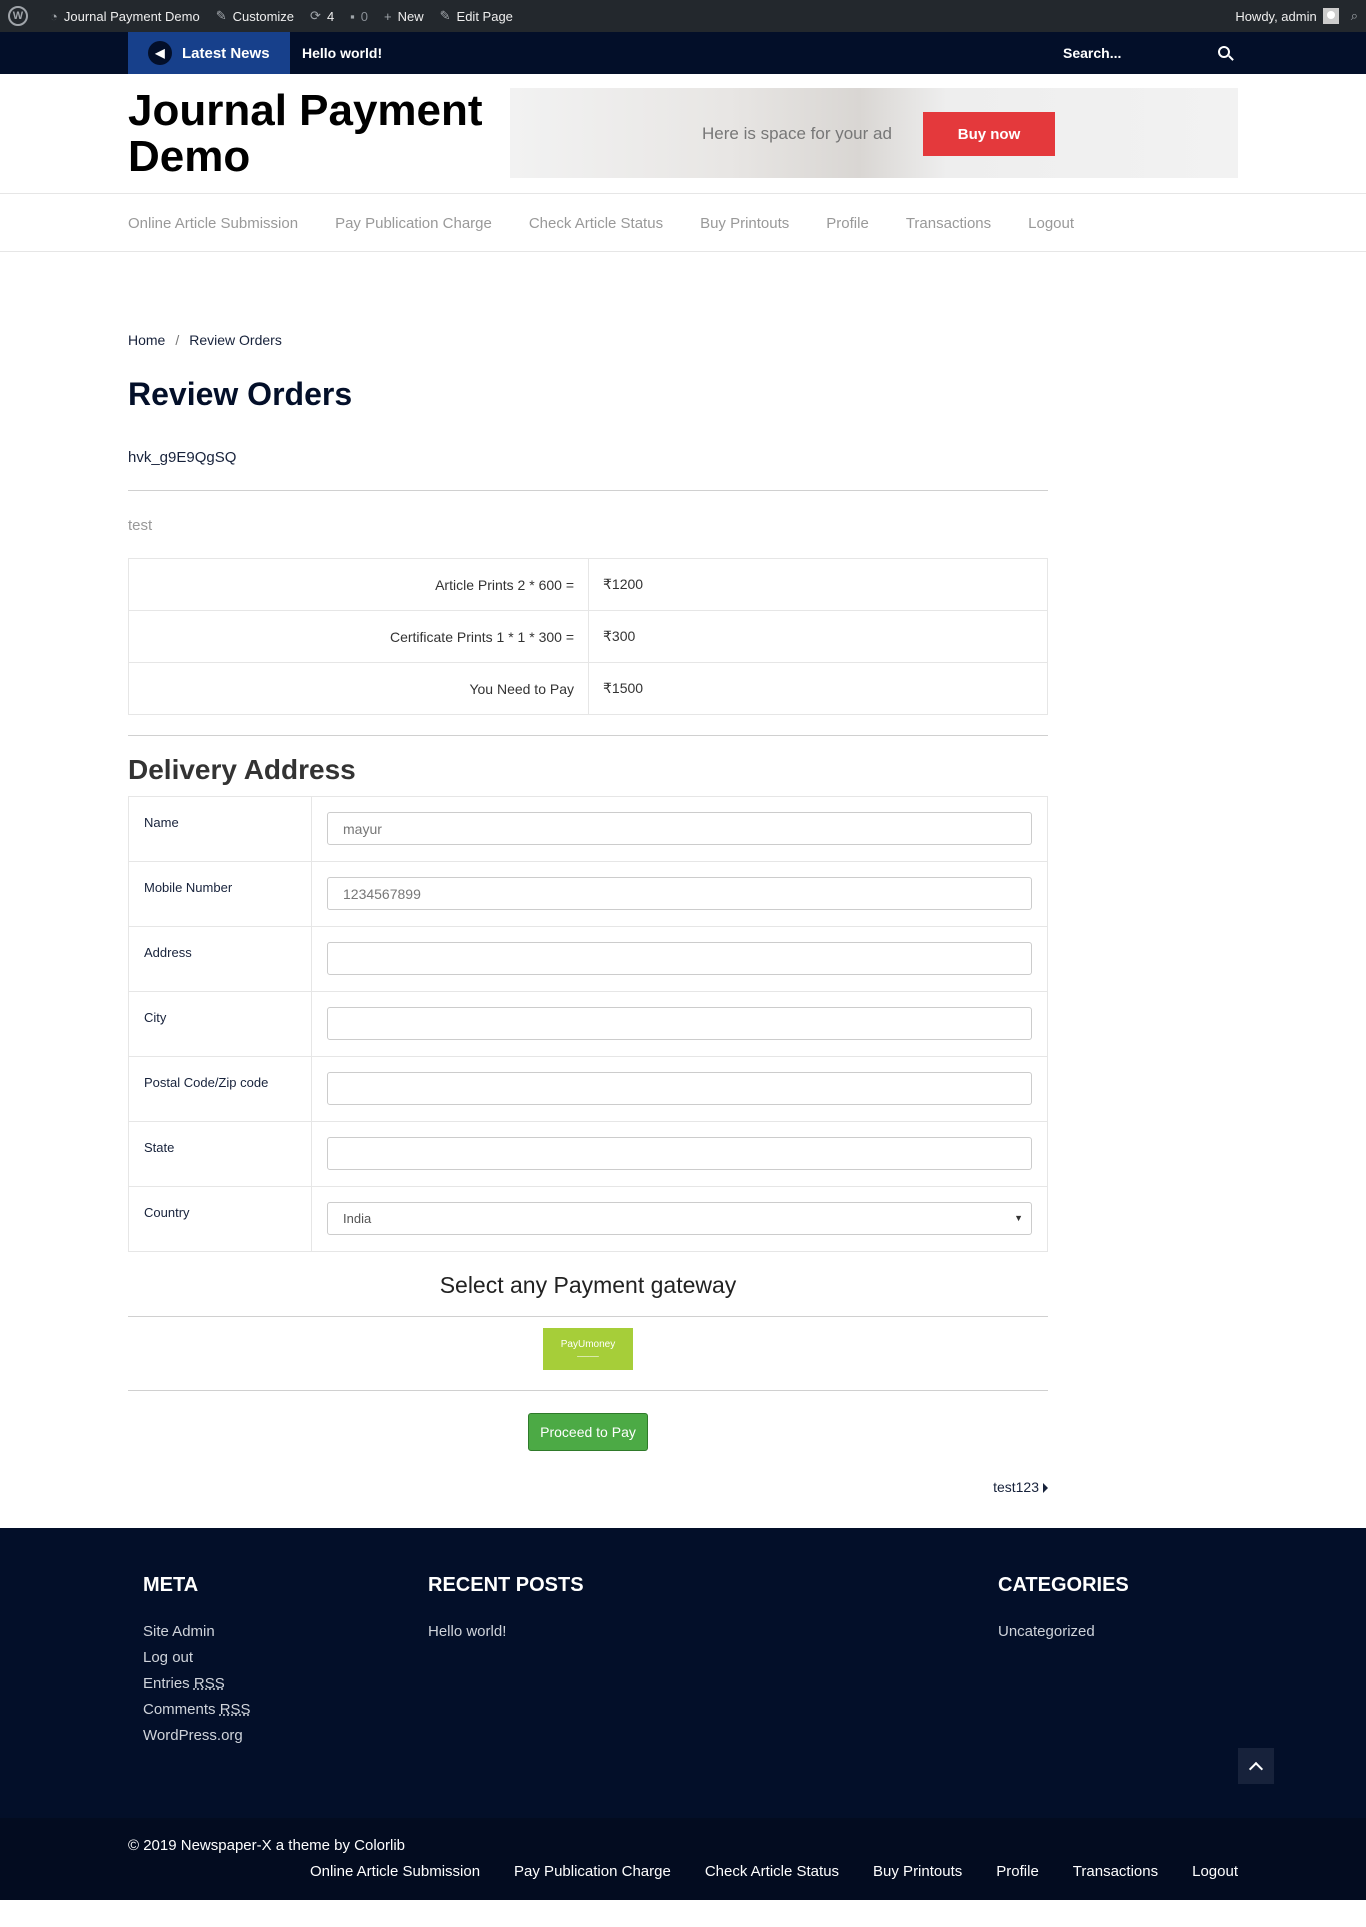 Image resolution: width=1366 pixels, height=1927 pixels. What do you see at coordinates (818, 636) in the screenshot?
I see `price-value: ₹300` at bounding box center [818, 636].